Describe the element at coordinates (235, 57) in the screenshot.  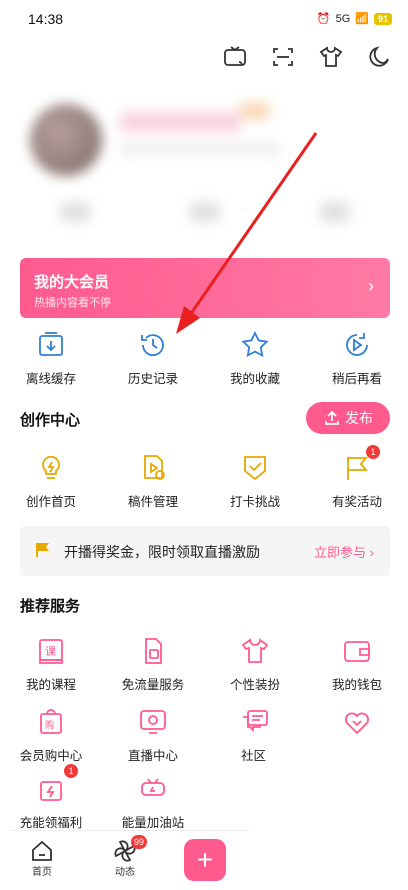
I see `tv-cast-icon` at that location.